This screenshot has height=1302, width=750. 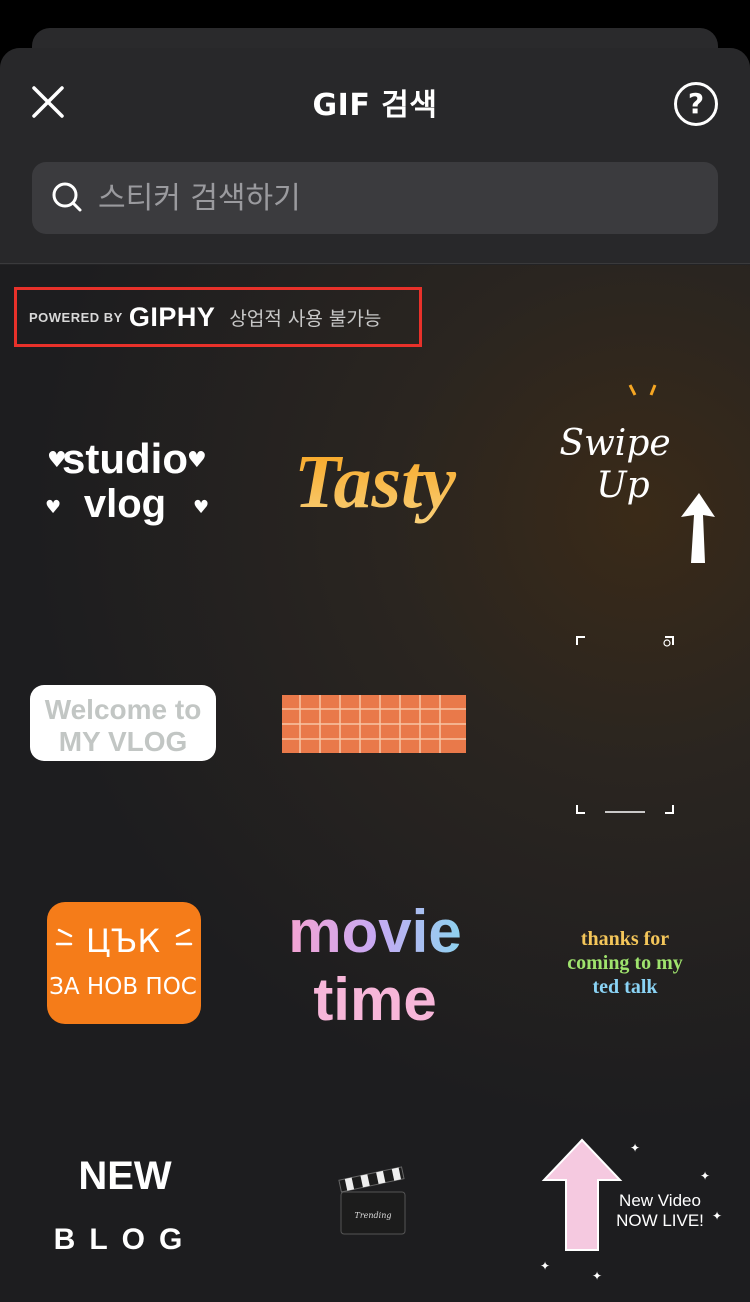 What do you see at coordinates (622, 485) in the screenshot?
I see `sticker-text: Up` at bounding box center [622, 485].